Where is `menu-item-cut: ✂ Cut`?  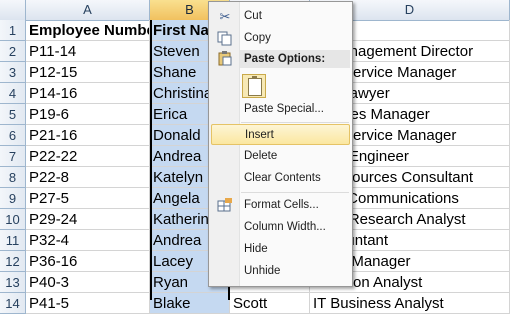 menu-item-cut: ✂ Cut is located at coordinates (280, 16).